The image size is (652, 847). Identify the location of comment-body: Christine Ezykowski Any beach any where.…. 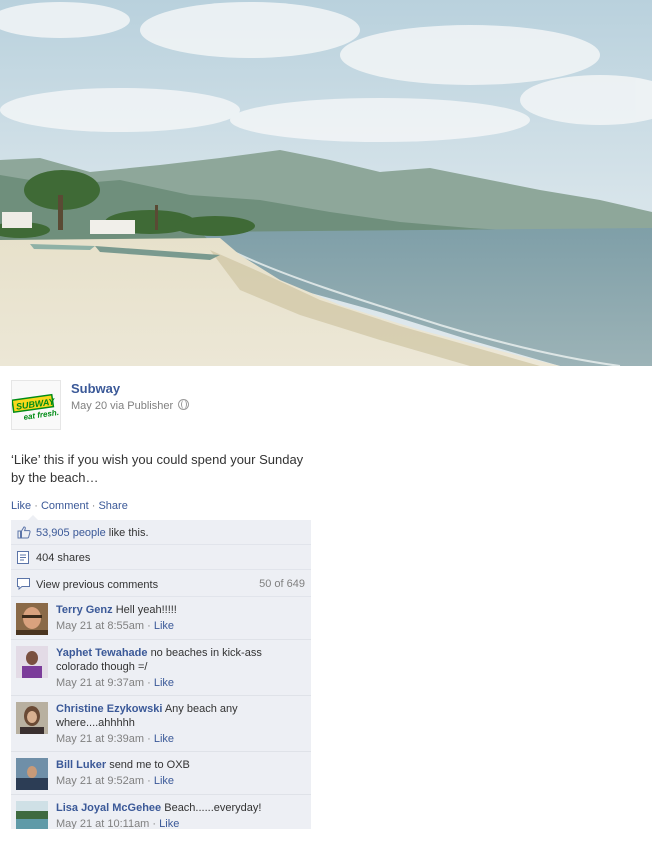
(178, 724).